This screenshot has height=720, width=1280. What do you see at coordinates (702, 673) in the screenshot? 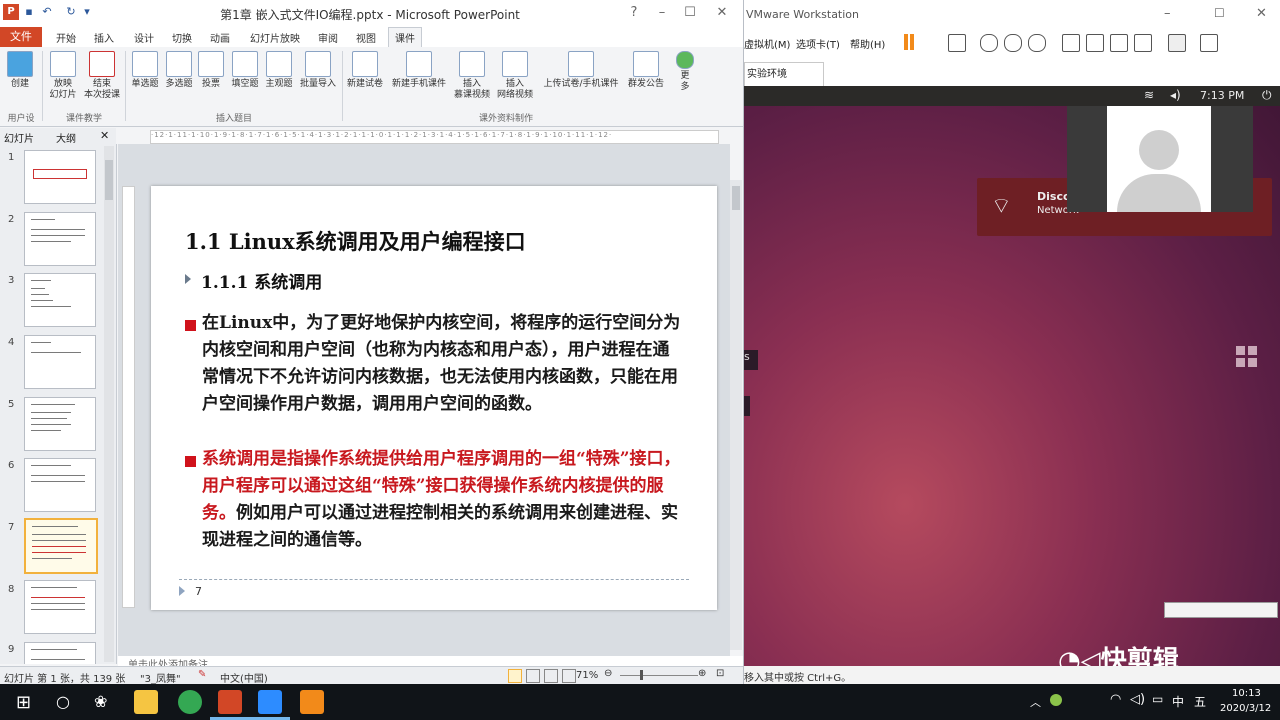
I see `zoom-in-icon: ⊕` at bounding box center [702, 673].